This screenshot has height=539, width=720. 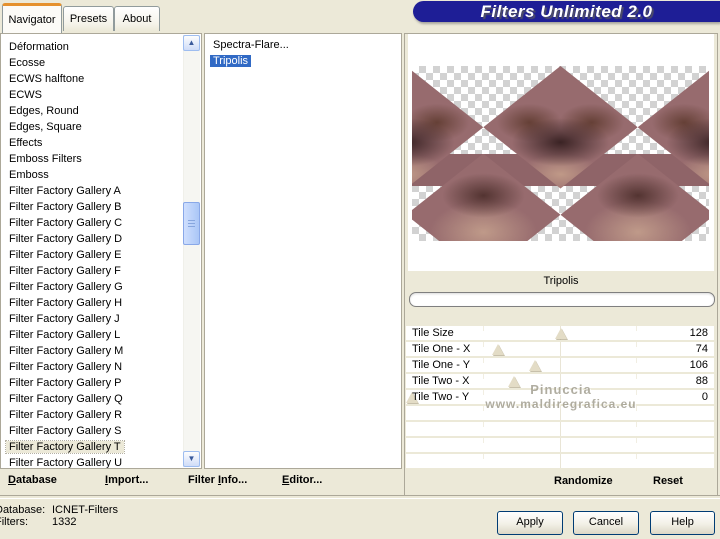 I want to click on list-item-label: Filter Factory Gallery H, so click(x=66, y=303).